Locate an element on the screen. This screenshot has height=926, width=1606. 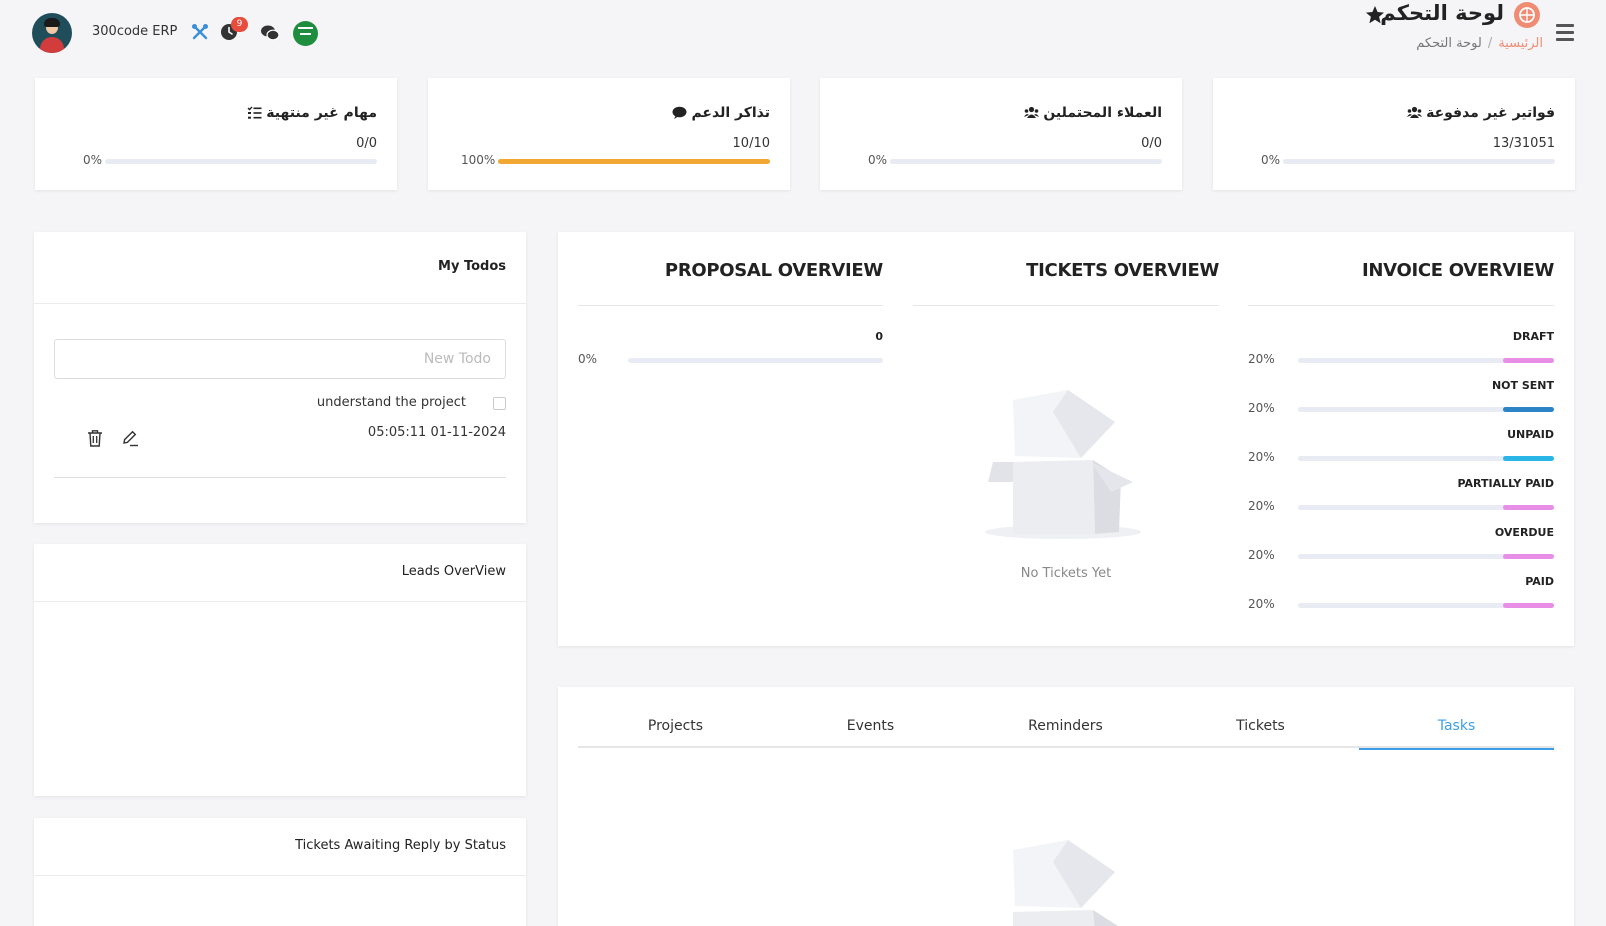
menu-icon is located at coordinates (1565, 32).